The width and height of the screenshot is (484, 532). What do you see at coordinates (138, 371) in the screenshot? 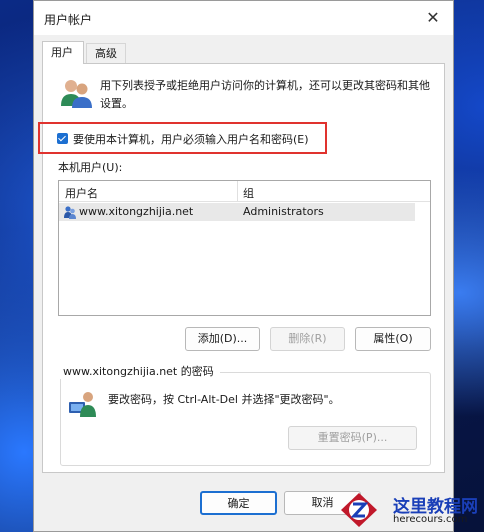
I see `password-group-title: www.xitongzhijia.net 的密码` at bounding box center [138, 371].